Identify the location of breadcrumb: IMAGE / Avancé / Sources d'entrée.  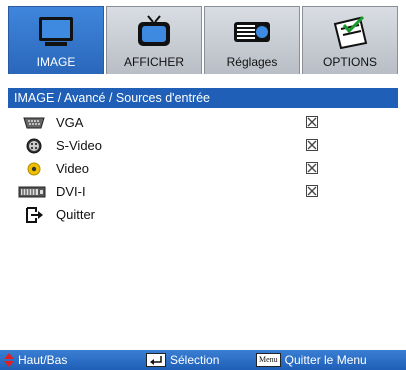
(203, 98).